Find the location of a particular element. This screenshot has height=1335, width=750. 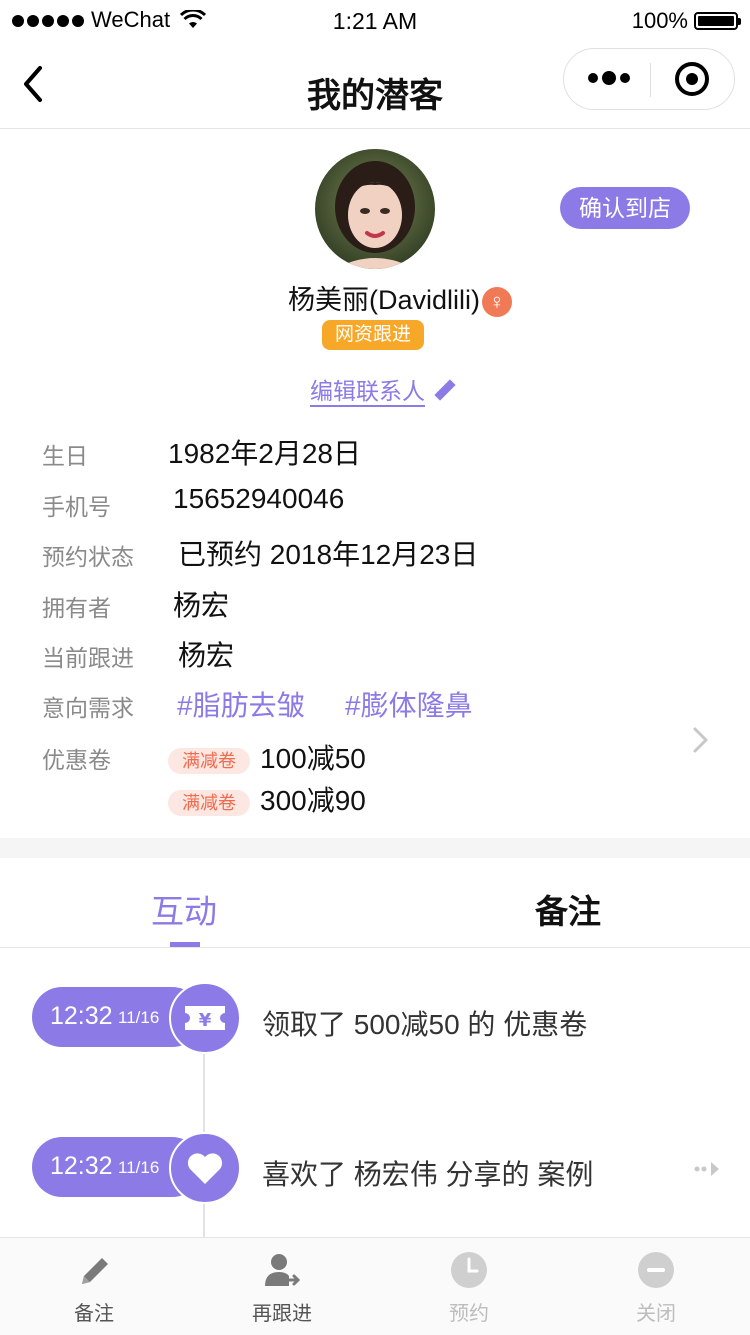

follow-up-button: 再跟进 is located at coordinates (282, 1286).